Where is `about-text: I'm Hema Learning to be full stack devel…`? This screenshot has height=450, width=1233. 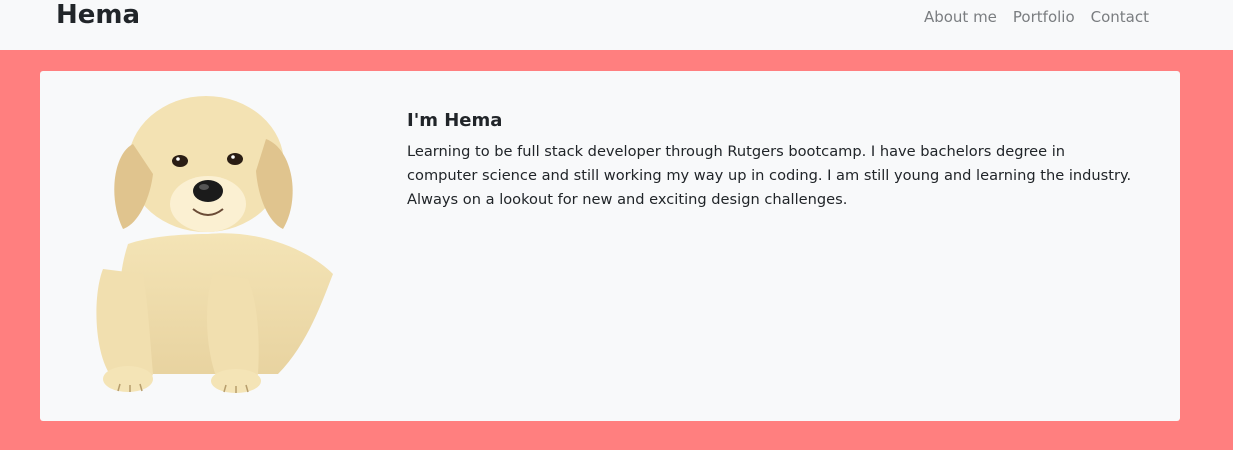 about-text: I'm Hema Learning to be full stack devel… is located at coordinates (772, 160).